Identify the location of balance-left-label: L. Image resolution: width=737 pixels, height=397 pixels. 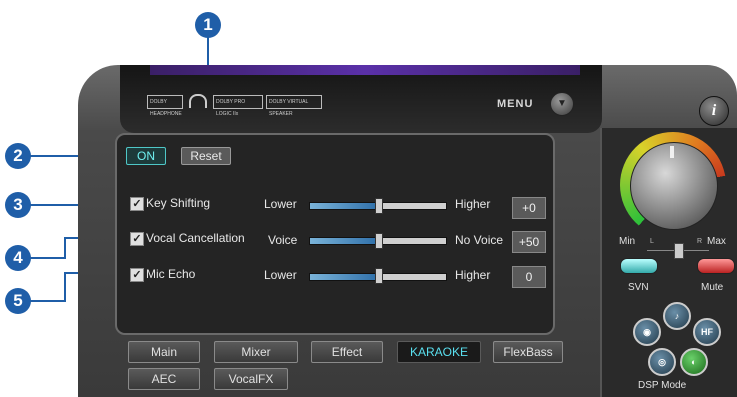
(652, 241).